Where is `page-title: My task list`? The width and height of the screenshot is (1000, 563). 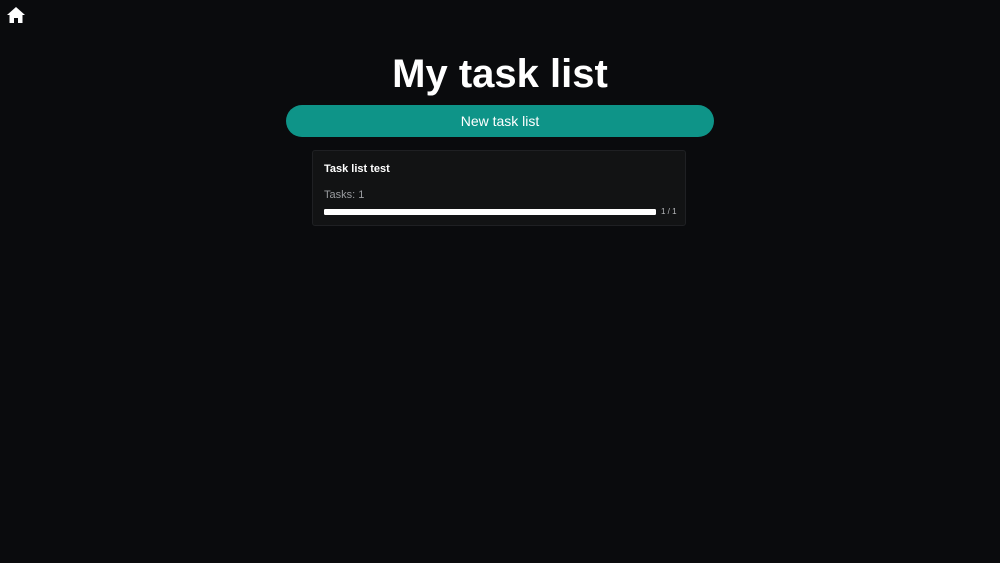
page-title: My task list is located at coordinates (500, 74).